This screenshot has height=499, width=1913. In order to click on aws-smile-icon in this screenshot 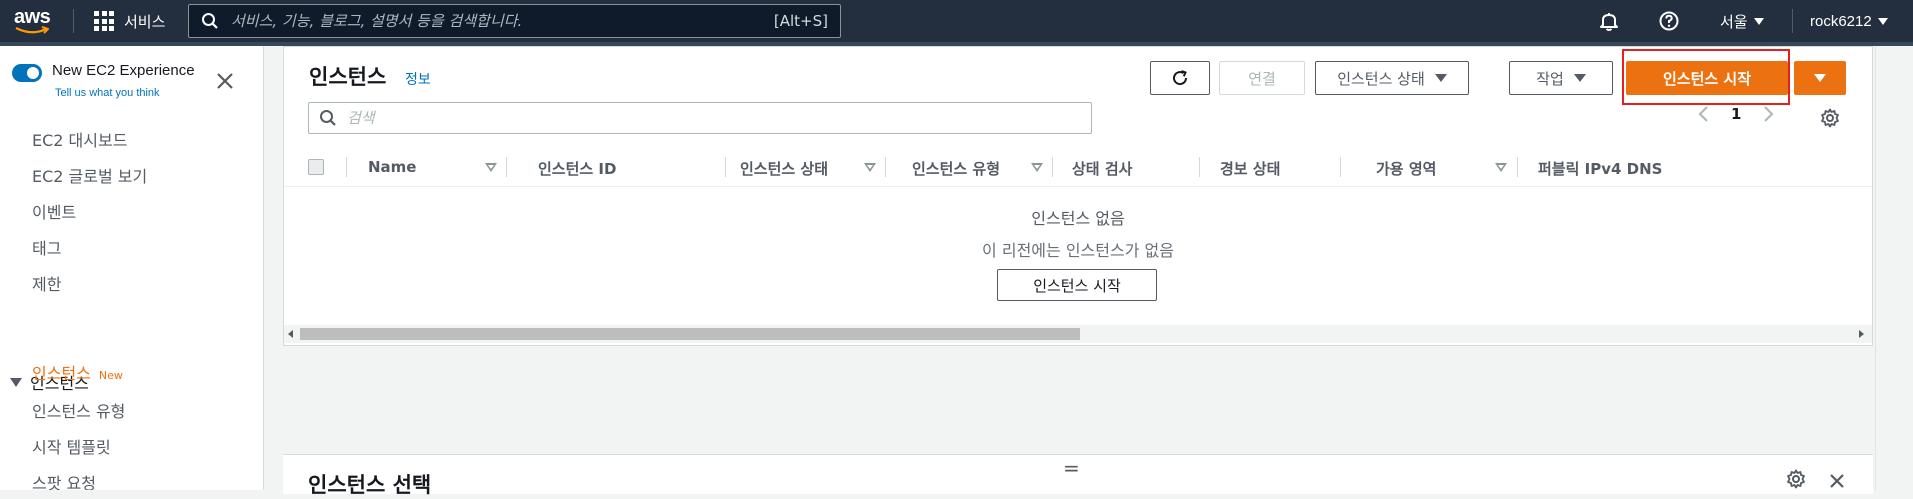, I will do `click(32, 30)`.